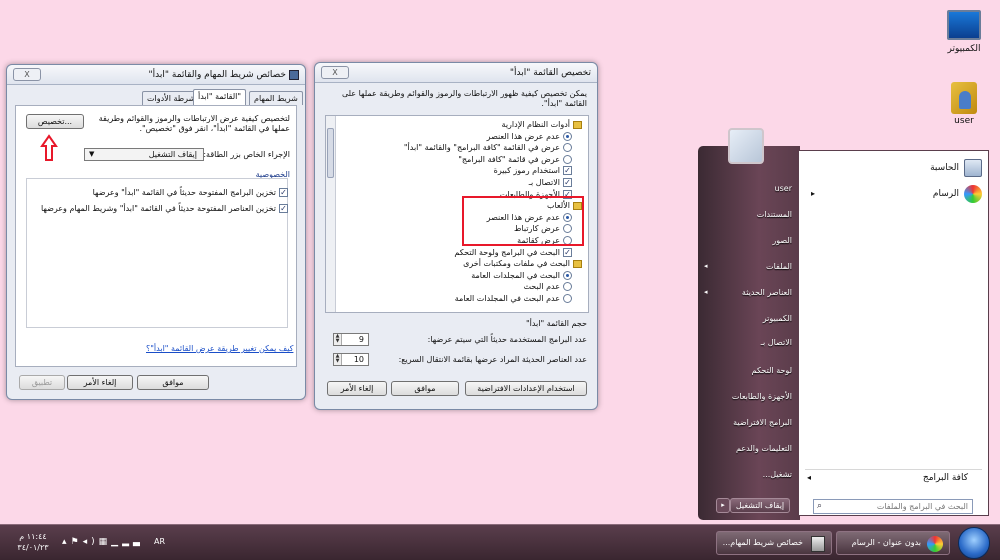 This screenshot has height=560, width=1000. I want to click on user-folder-icon, so click(964, 98).